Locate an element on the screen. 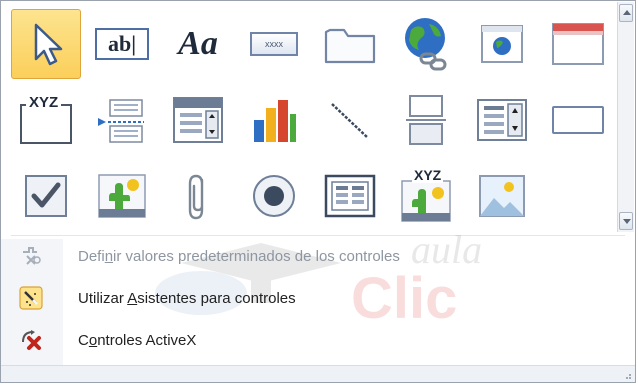 The image size is (638, 385). navigation-control-icon is located at coordinates (578, 44).